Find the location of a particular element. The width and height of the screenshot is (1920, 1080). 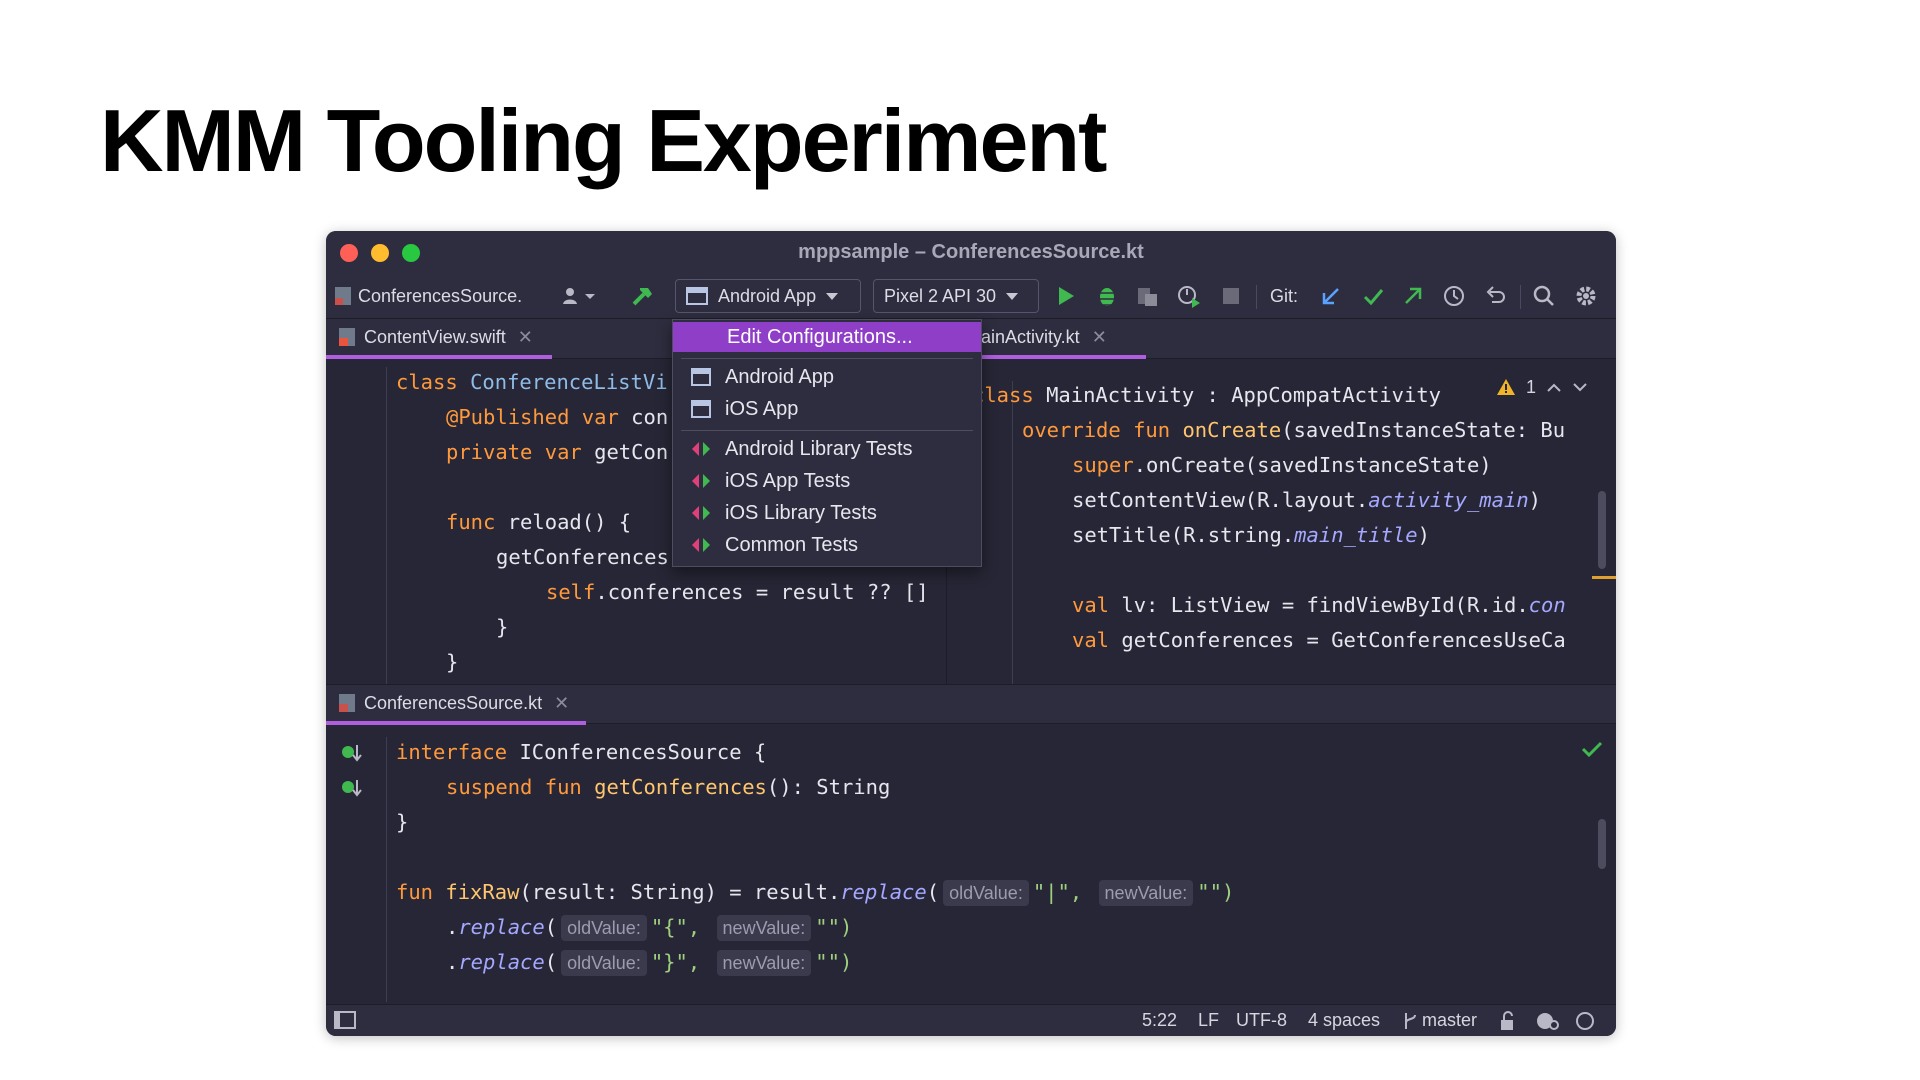

stop-icon is located at coordinates (1231, 296).